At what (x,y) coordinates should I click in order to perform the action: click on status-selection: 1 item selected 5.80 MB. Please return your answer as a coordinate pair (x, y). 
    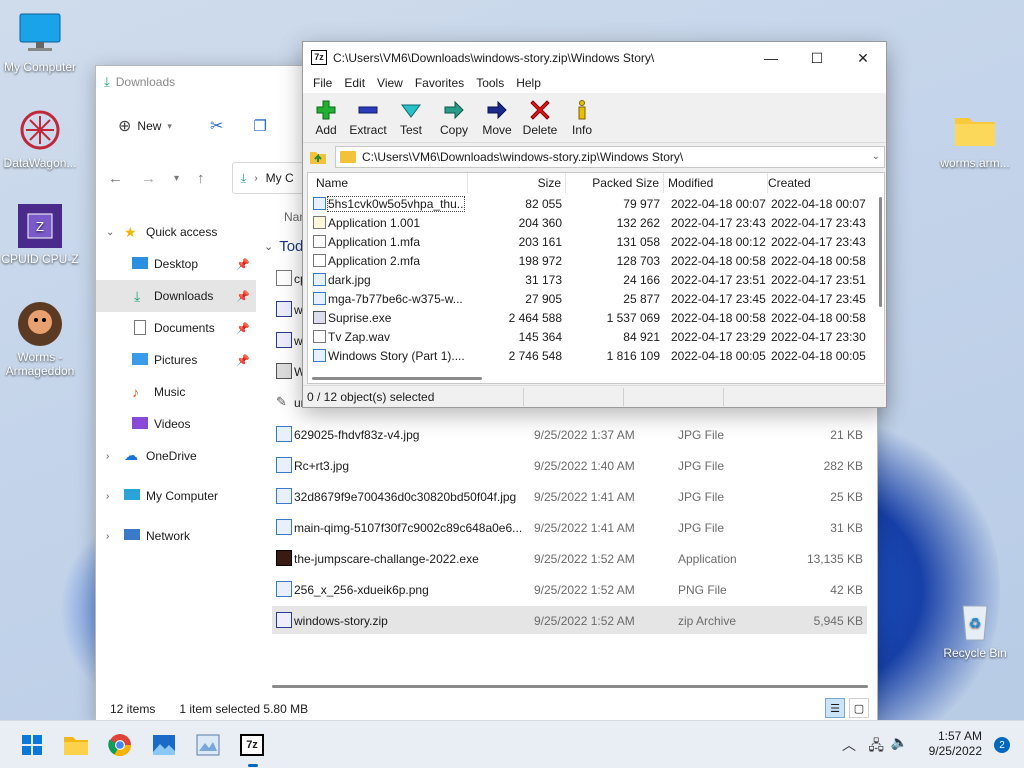
    Looking at the image, I should click on (244, 709).